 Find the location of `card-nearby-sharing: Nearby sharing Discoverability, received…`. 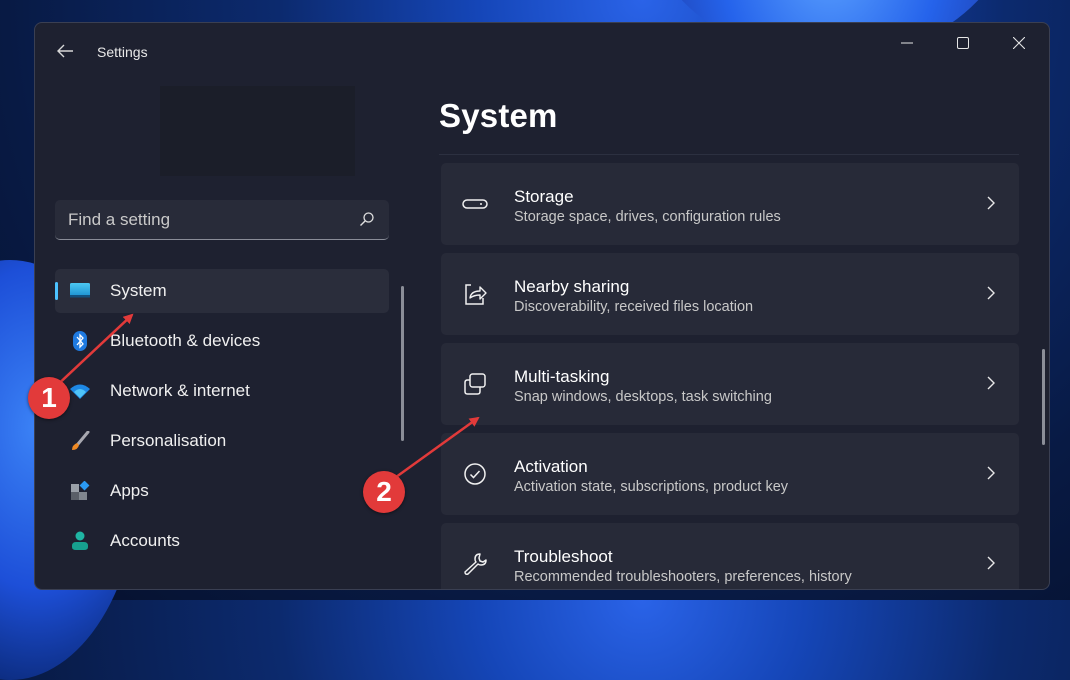

card-nearby-sharing: Nearby sharing Discoverability, received… is located at coordinates (730, 294).